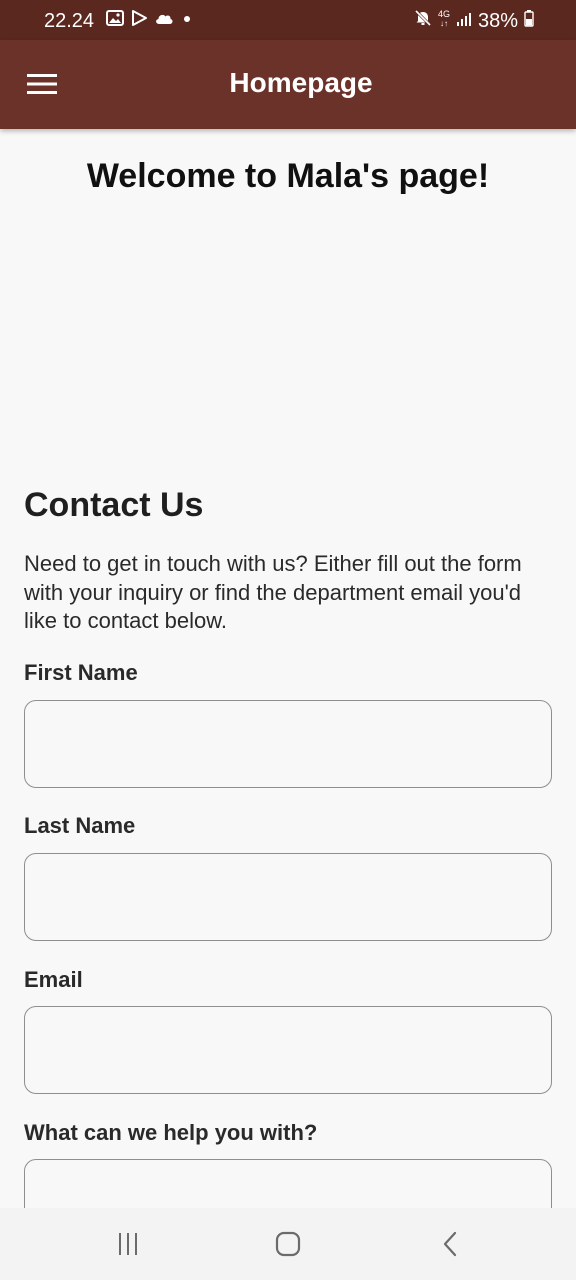  I want to click on email-input, so click(288, 1050).